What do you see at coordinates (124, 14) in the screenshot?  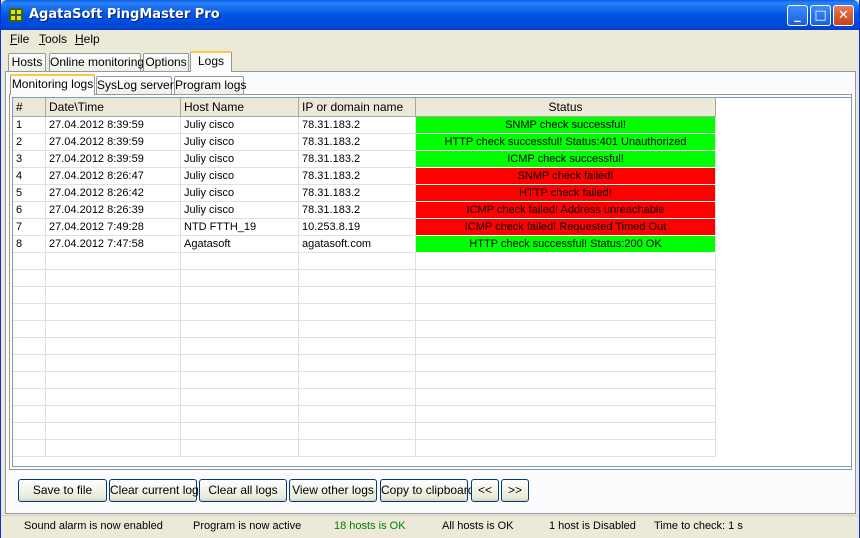 I see `window-title: AgataSoft PingMaster Pro` at bounding box center [124, 14].